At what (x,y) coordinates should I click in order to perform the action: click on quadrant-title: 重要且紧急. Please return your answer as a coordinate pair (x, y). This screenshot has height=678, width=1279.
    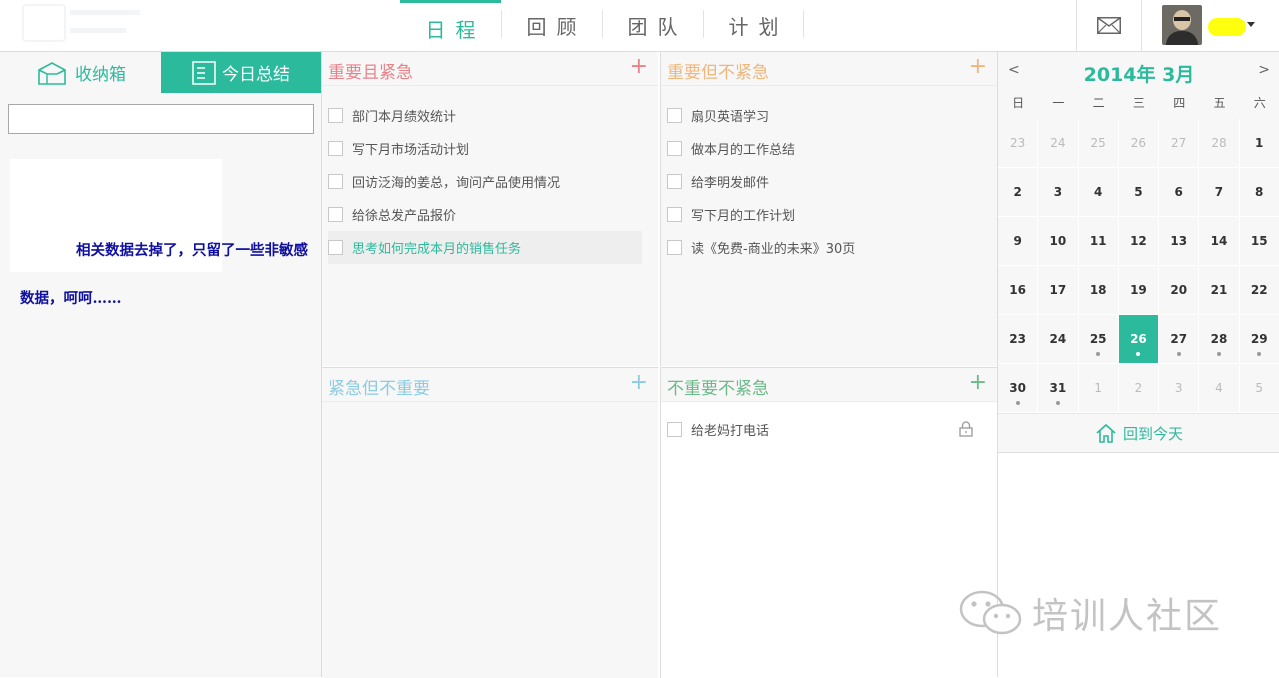
    Looking at the image, I should click on (370, 73).